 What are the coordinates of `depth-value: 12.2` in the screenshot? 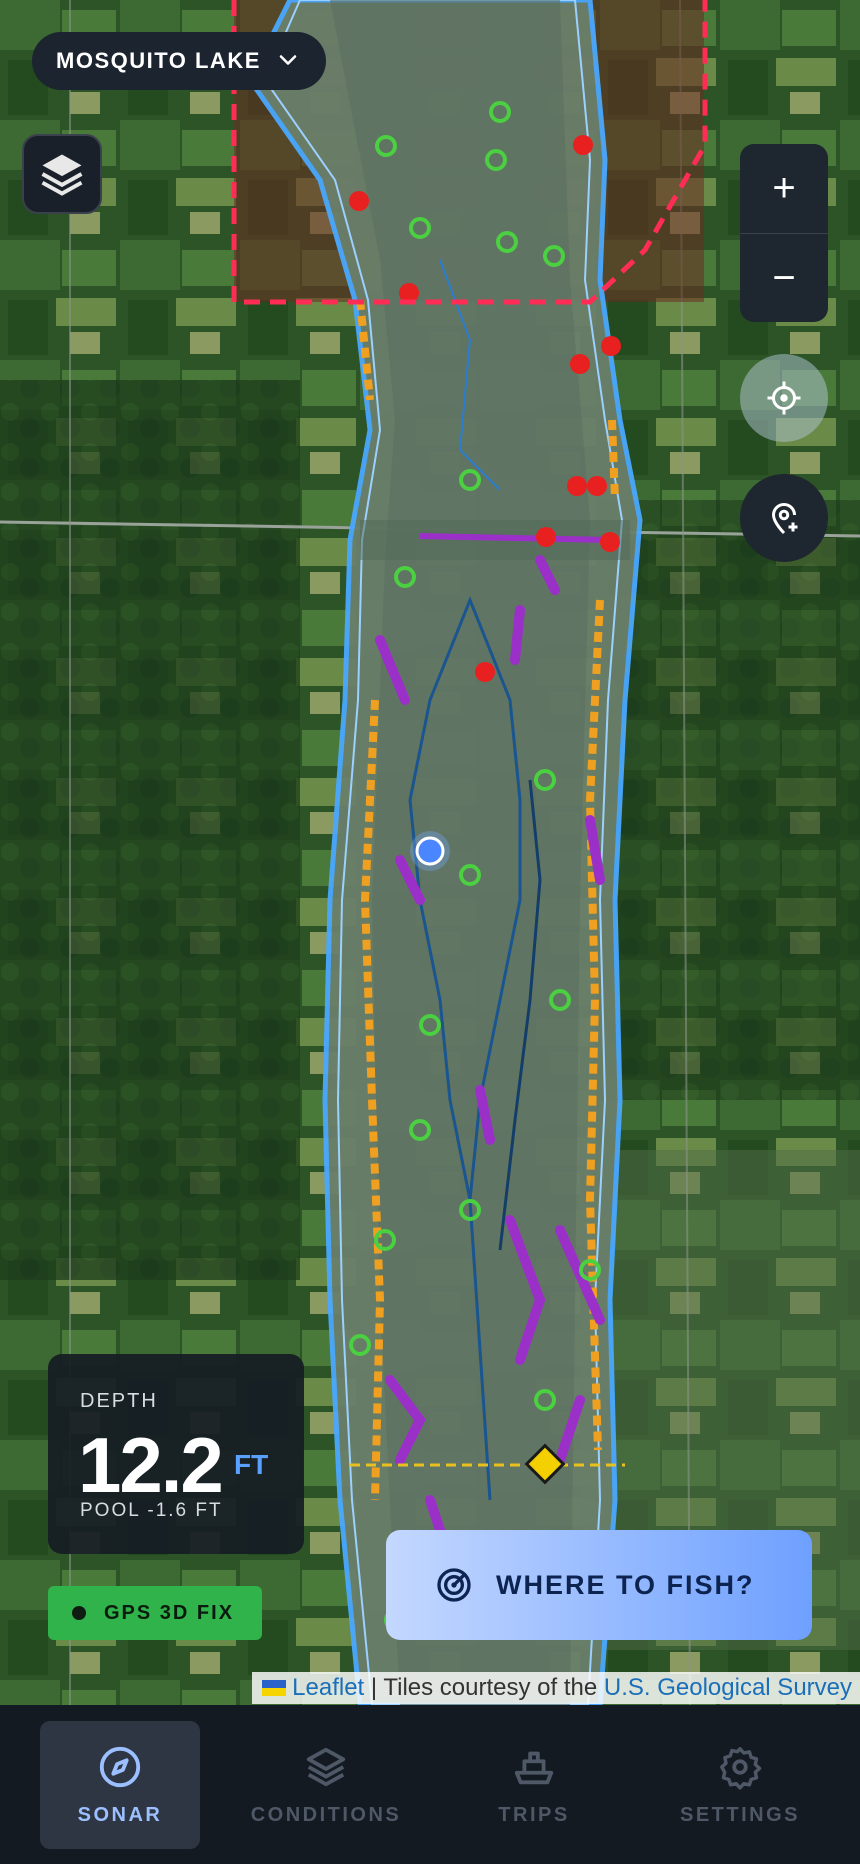 It's located at (151, 1465).